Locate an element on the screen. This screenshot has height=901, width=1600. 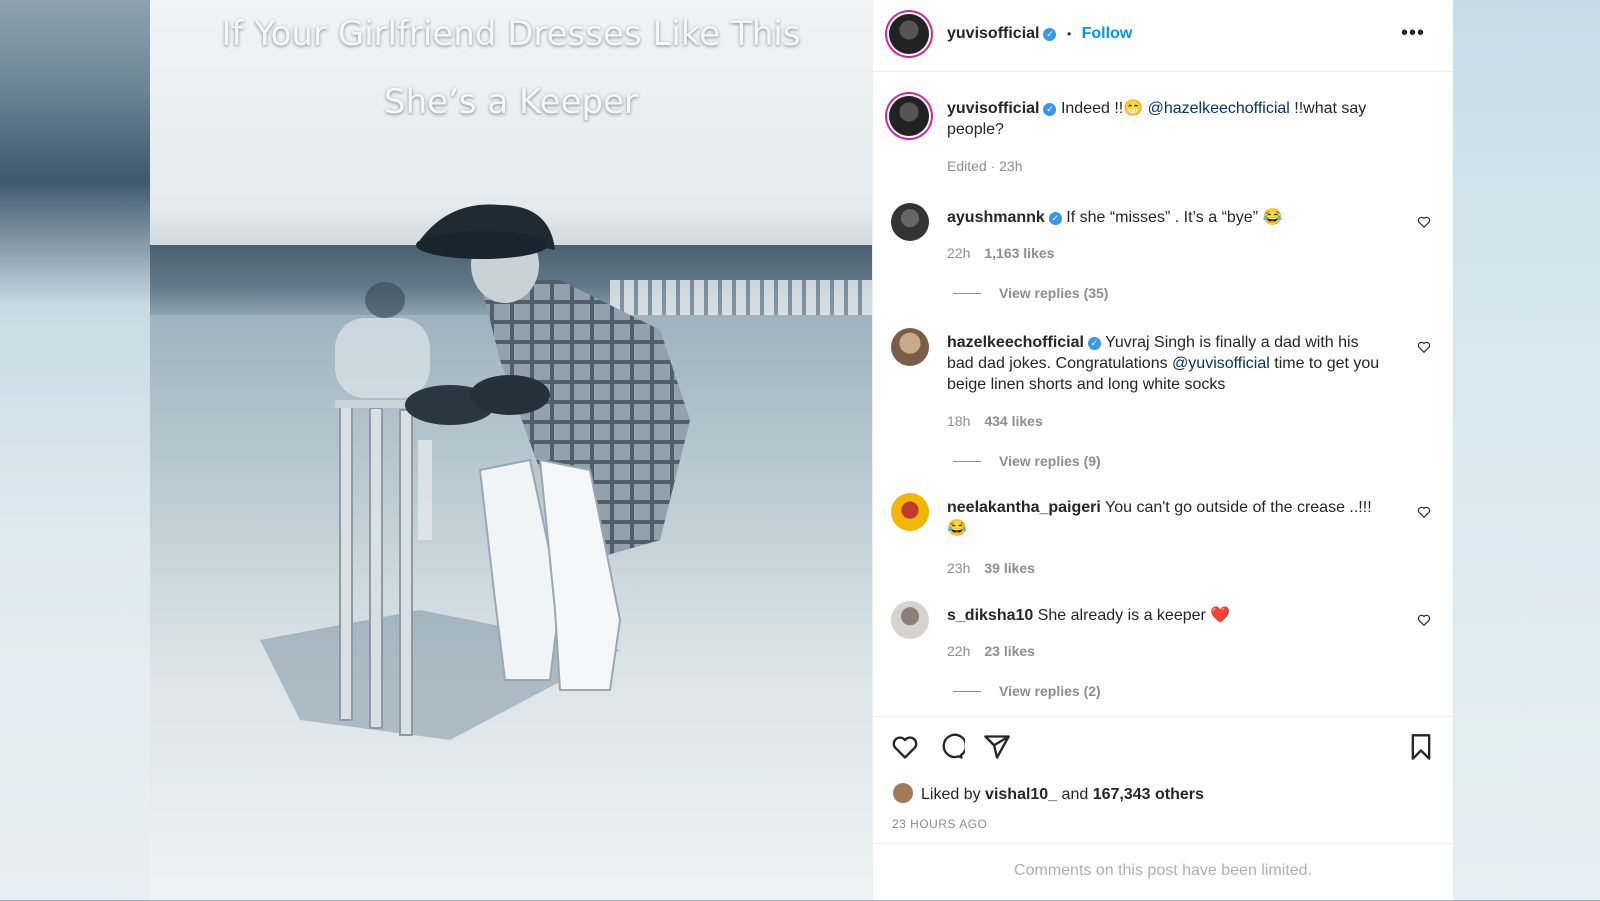
caption-avatar is located at coordinates (909, 116).